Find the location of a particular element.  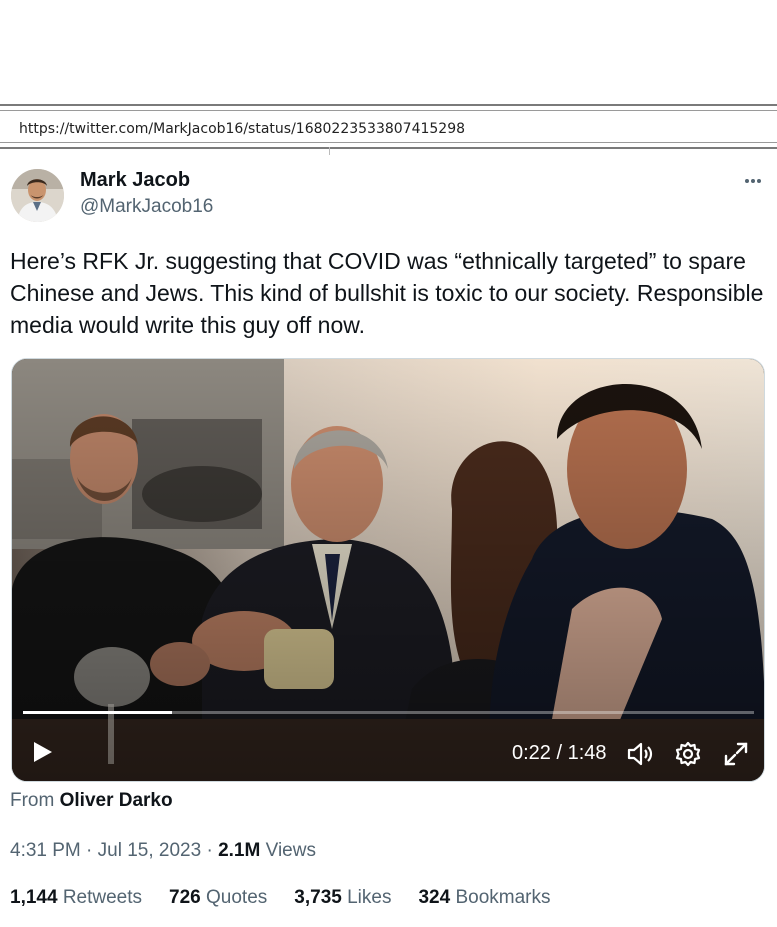

quotes-count: 726 is located at coordinates (185, 897).